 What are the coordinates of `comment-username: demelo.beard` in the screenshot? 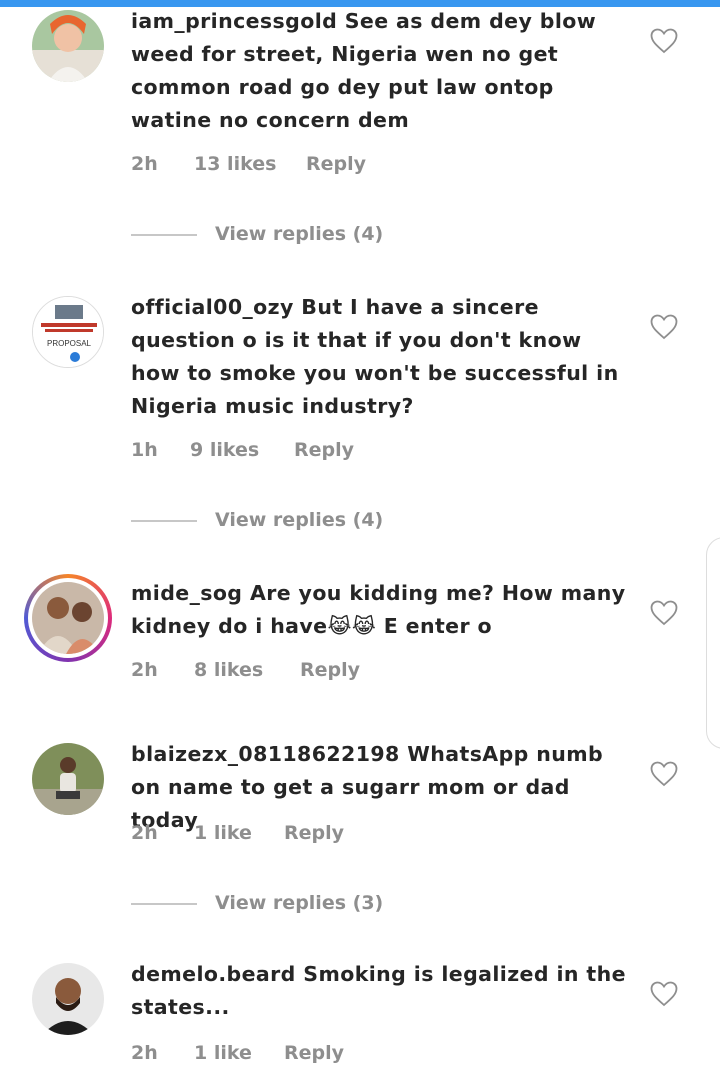 It's located at (213, 974).